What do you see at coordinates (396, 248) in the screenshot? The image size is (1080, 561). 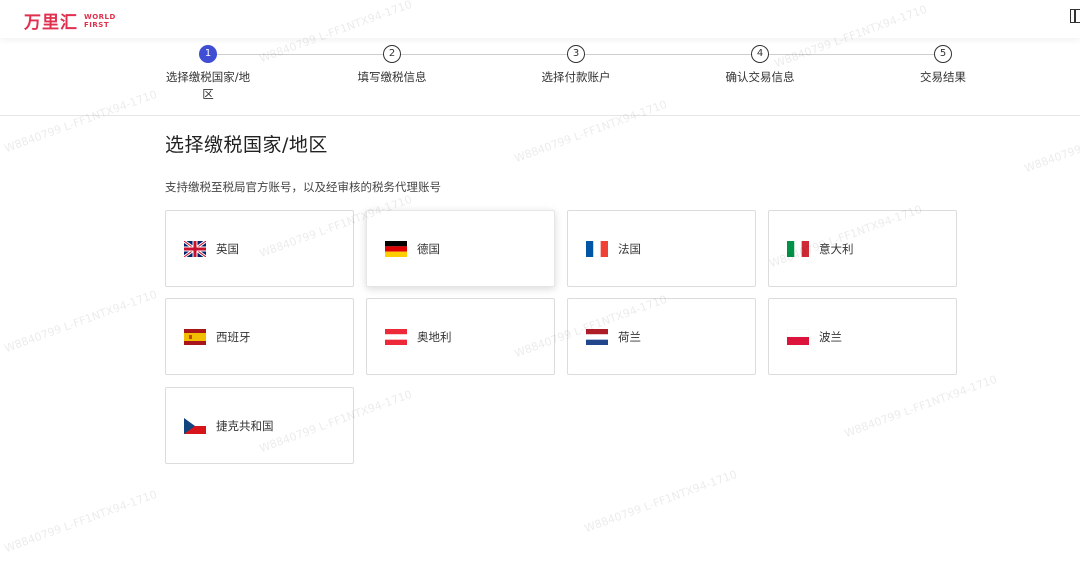 I see `germany-flag-icon` at bounding box center [396, 248].